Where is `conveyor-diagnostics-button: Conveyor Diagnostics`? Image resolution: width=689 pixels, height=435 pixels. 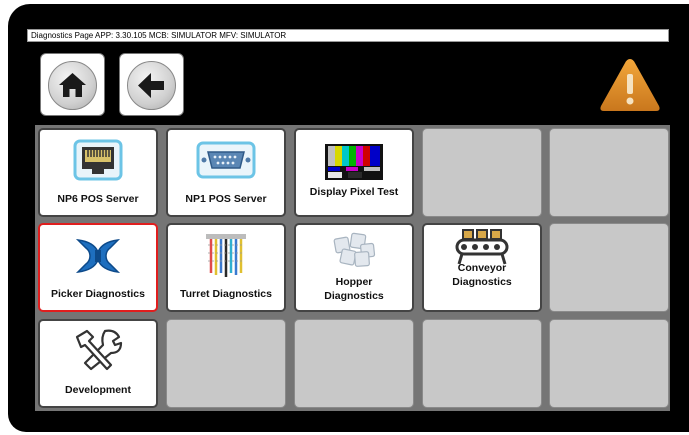
conveyor-diagnostics-button: Conveyor Diagnostics is located at coordinates (482, 267).